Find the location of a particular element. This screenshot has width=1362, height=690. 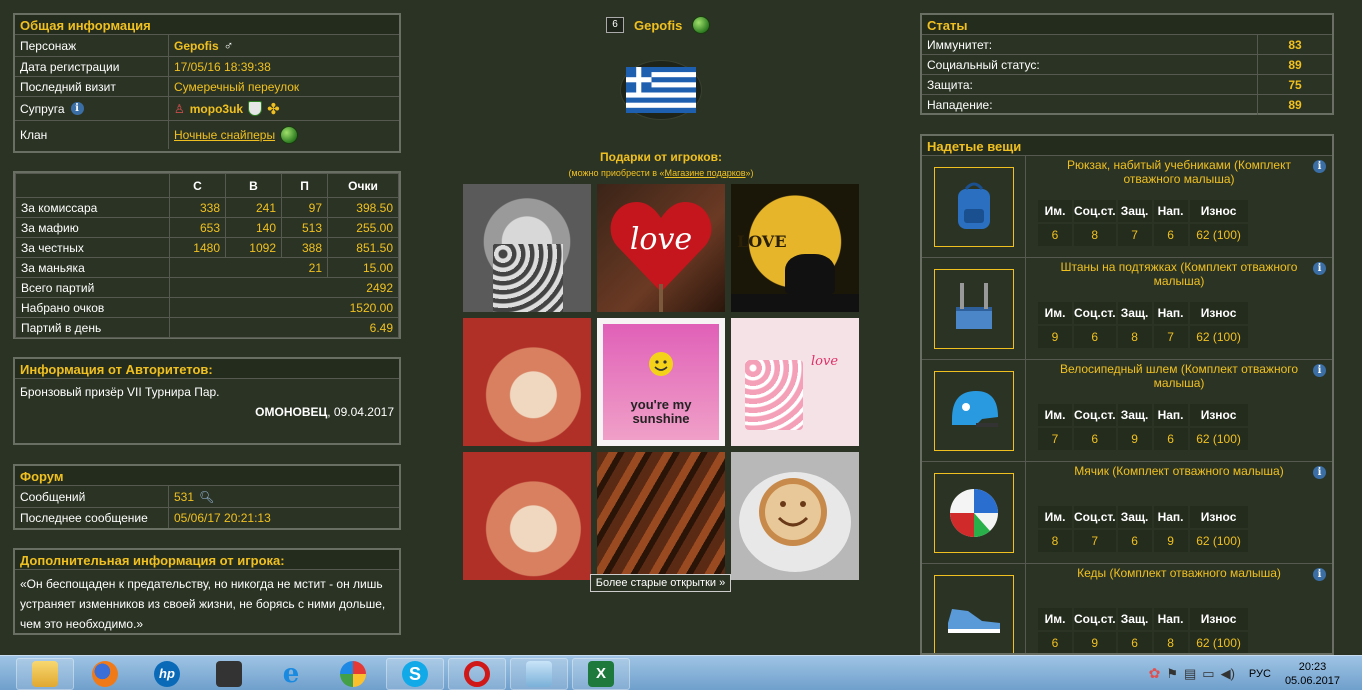

character-name-link: Gepofis is located at coordinates (196, 46).